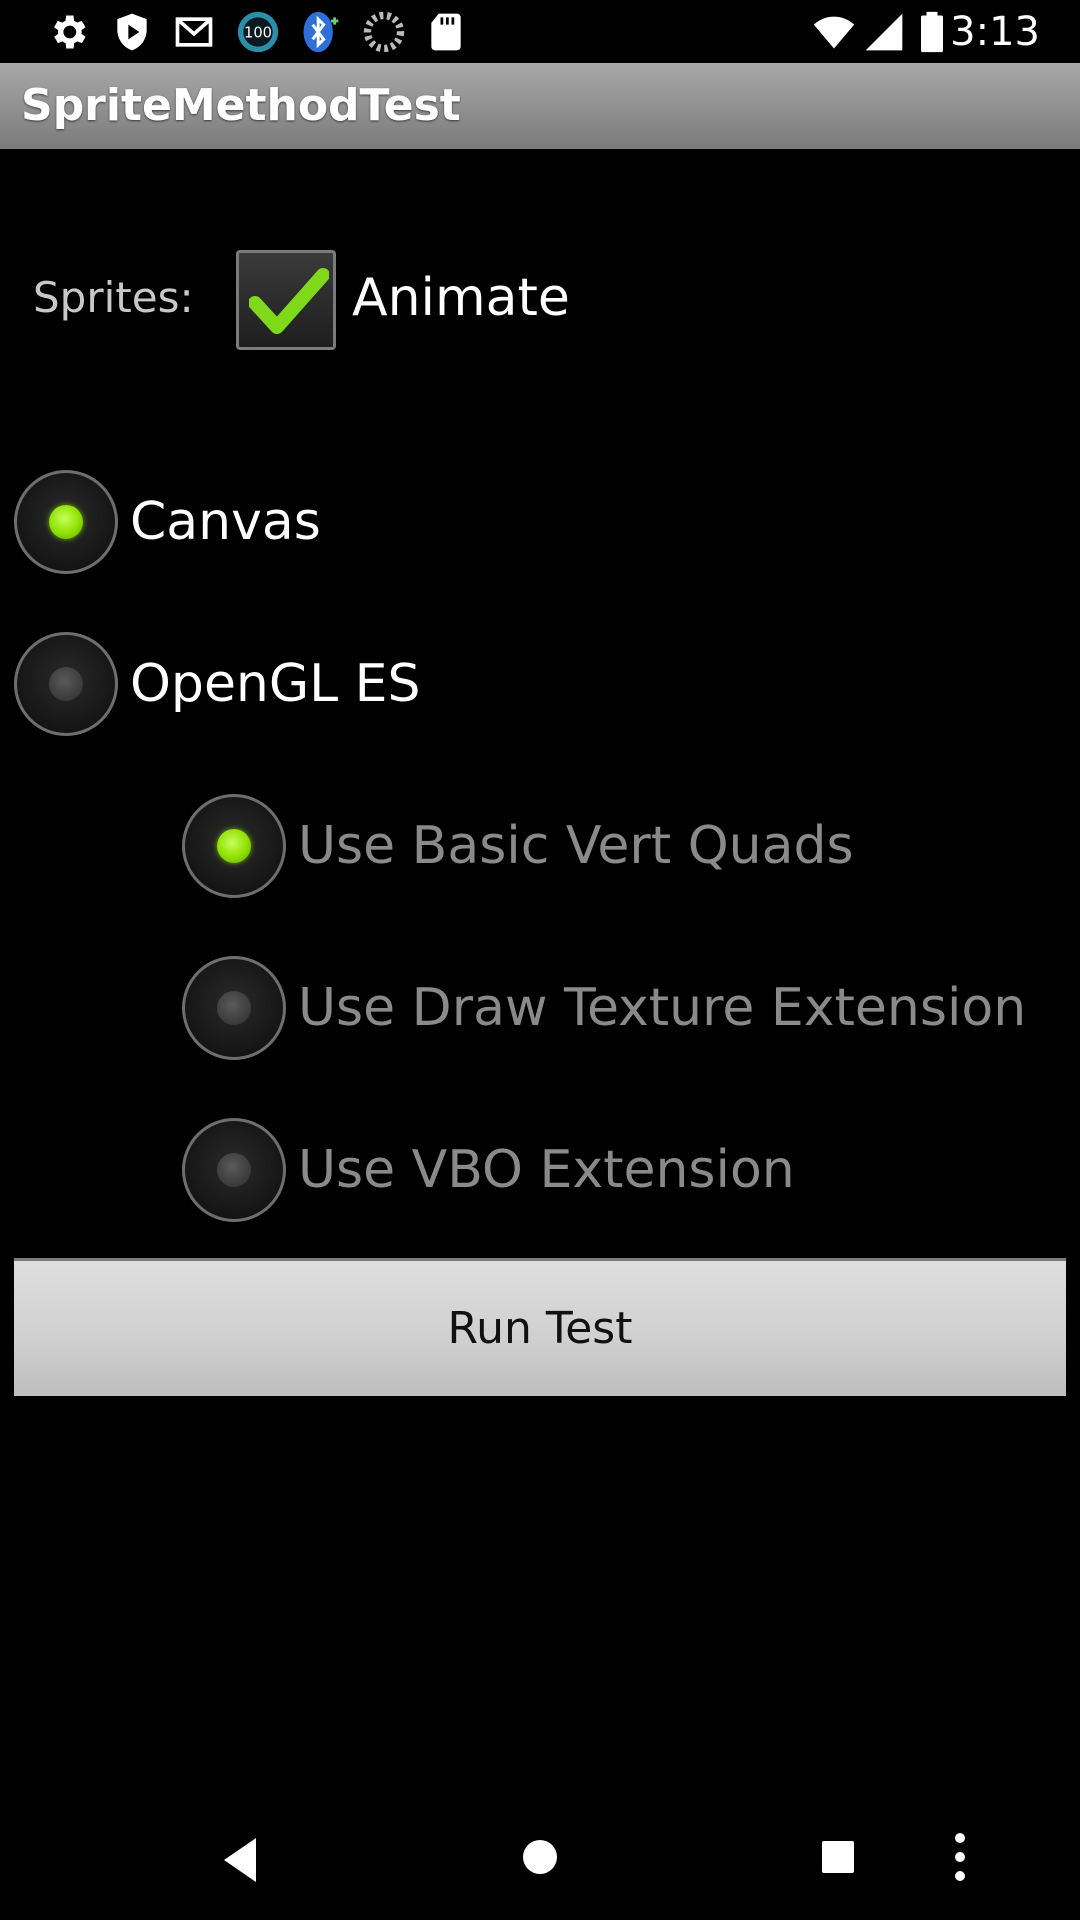 The height and width of the screenshot is (1920, 1080). I want to click on shield-icon, so click(132, 32).